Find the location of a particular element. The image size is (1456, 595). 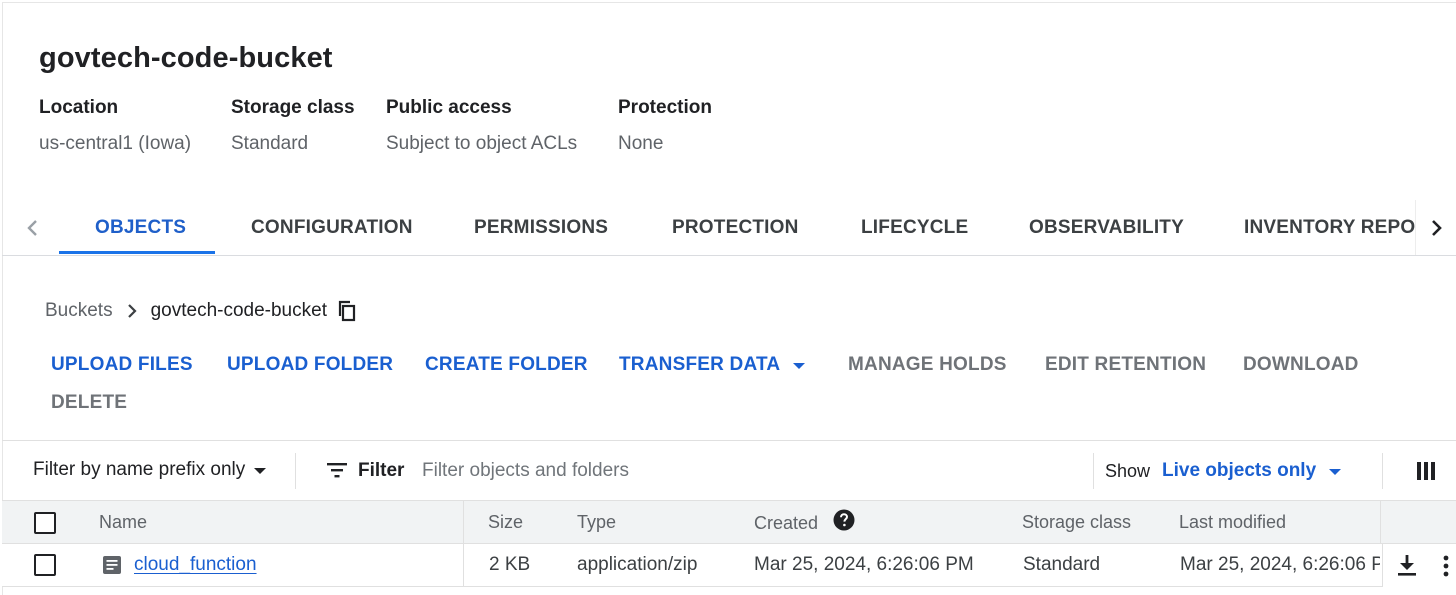

show-label: Show is located at coordinates (1128, 471).